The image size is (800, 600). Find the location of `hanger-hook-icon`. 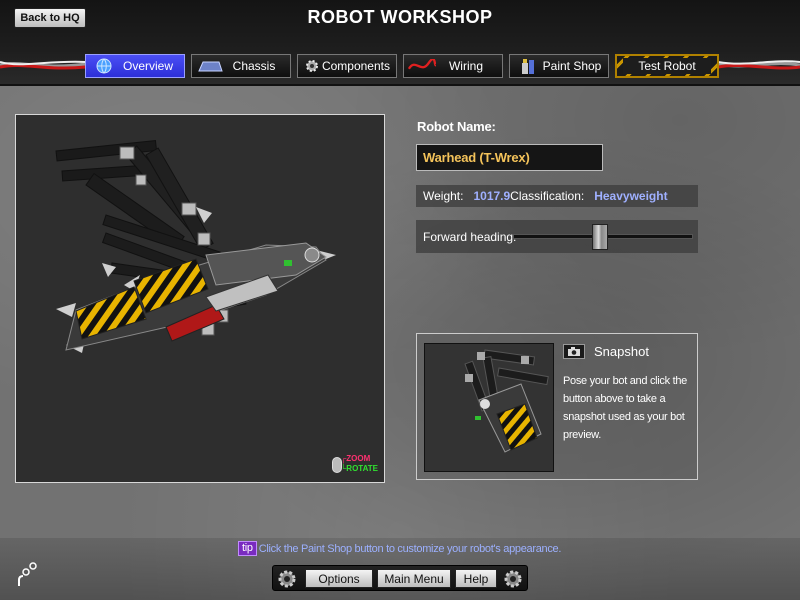

hanger-hook-icon is located at coordinates (27, 574).